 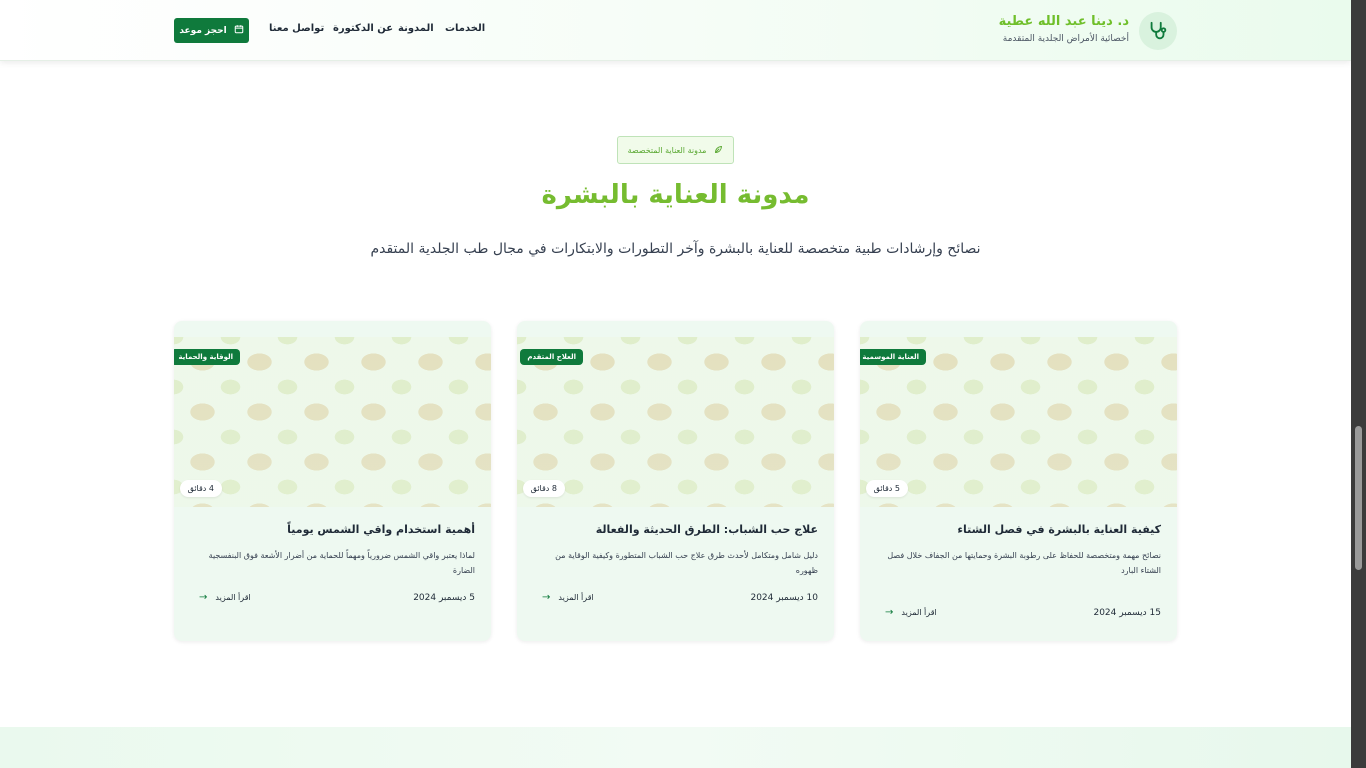 What do you see at coordinates (1065, 39) in the screenshot?
I see `brand-subtitle: أخصائية الأمراض الجلدية المتقدمة` at bounding box center [1065, 39].